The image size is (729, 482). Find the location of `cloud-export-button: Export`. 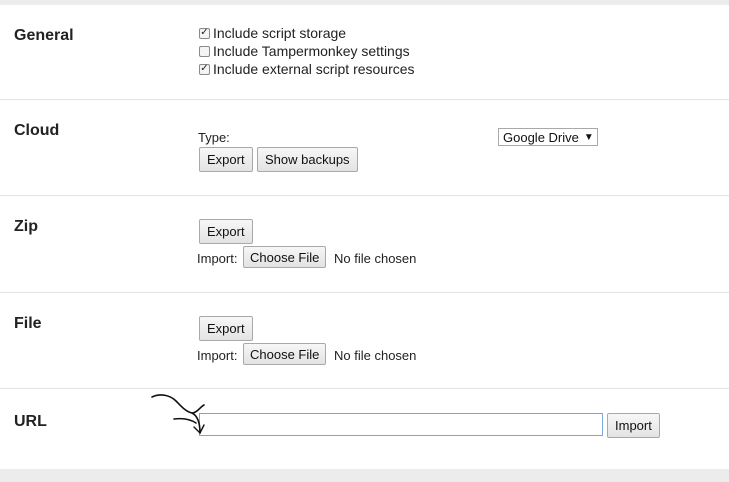

cloud-export-button: Export is located at coordinates (226, 159).